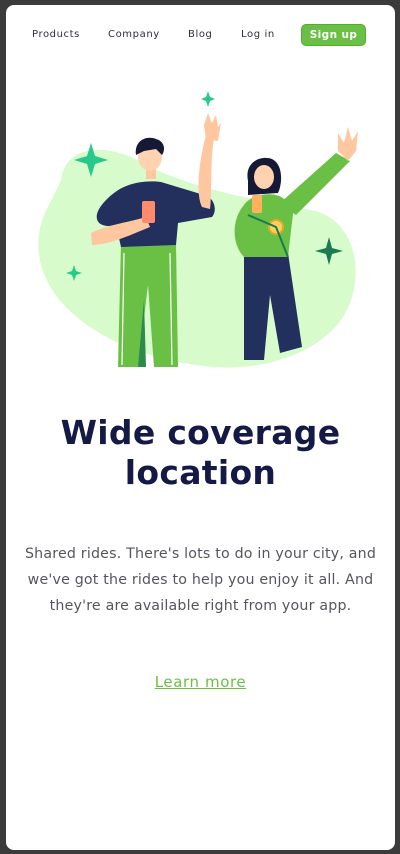  What do you see at coordinates (212, 127) in the screenshot?
I see `man-hand` at bounding box center [212, 127].